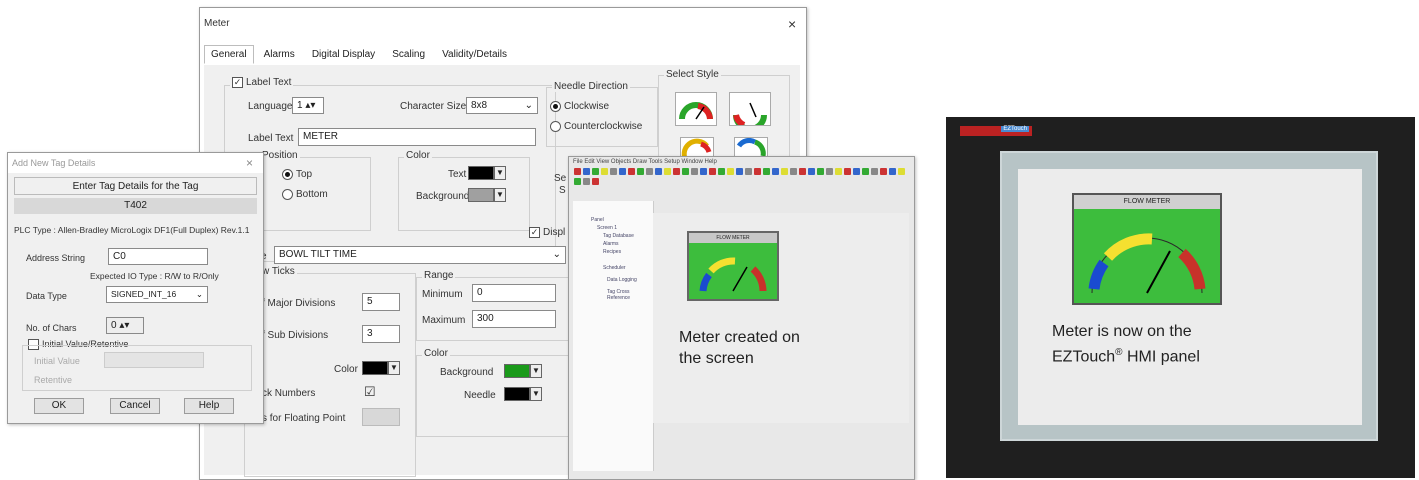 This screenshot has height=480, width=1419. Describe the element at coordinates (618, 236) in the screenshot. I see `tree-item: Tag Database` at that location.